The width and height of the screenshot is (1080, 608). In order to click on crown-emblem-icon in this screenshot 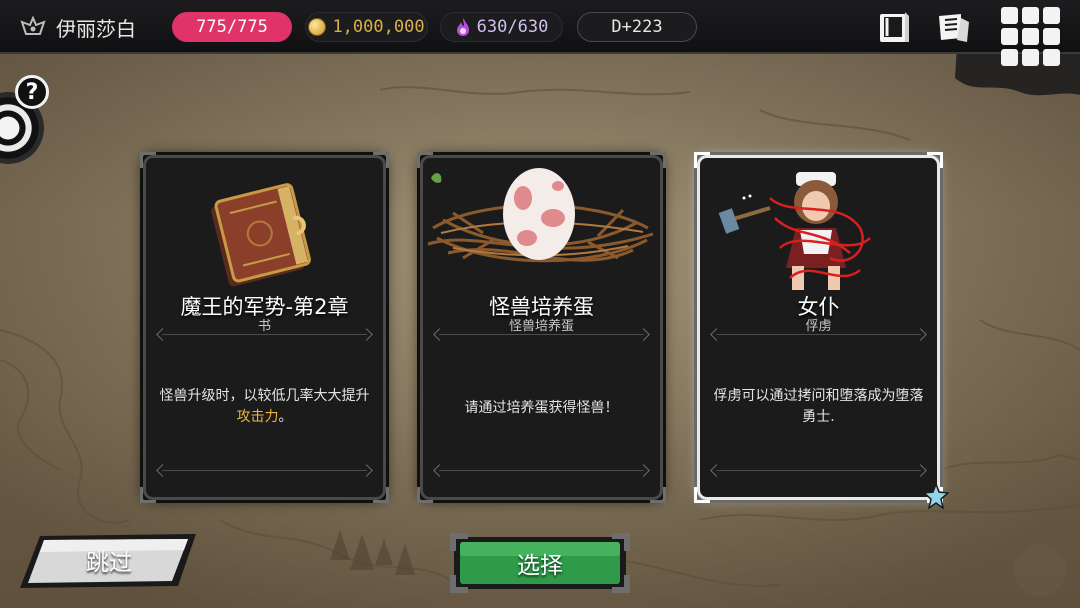, I will do `click(33, 25)`.